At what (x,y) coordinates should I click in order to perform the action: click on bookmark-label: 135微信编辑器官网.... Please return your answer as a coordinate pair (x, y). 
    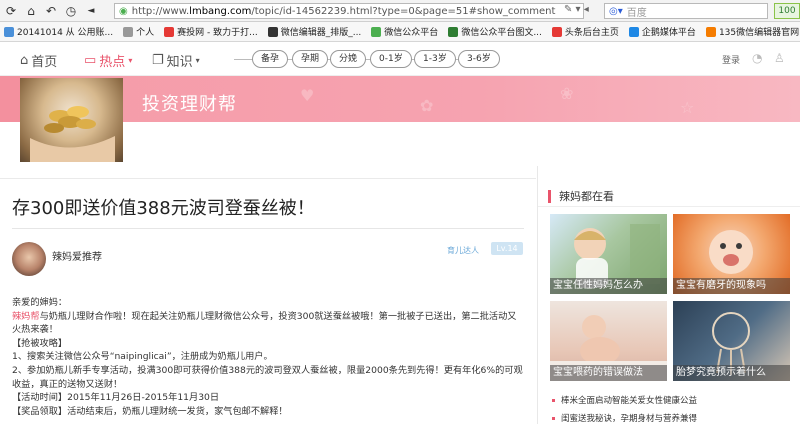
    Looking at the image, I should click on (759, 33).